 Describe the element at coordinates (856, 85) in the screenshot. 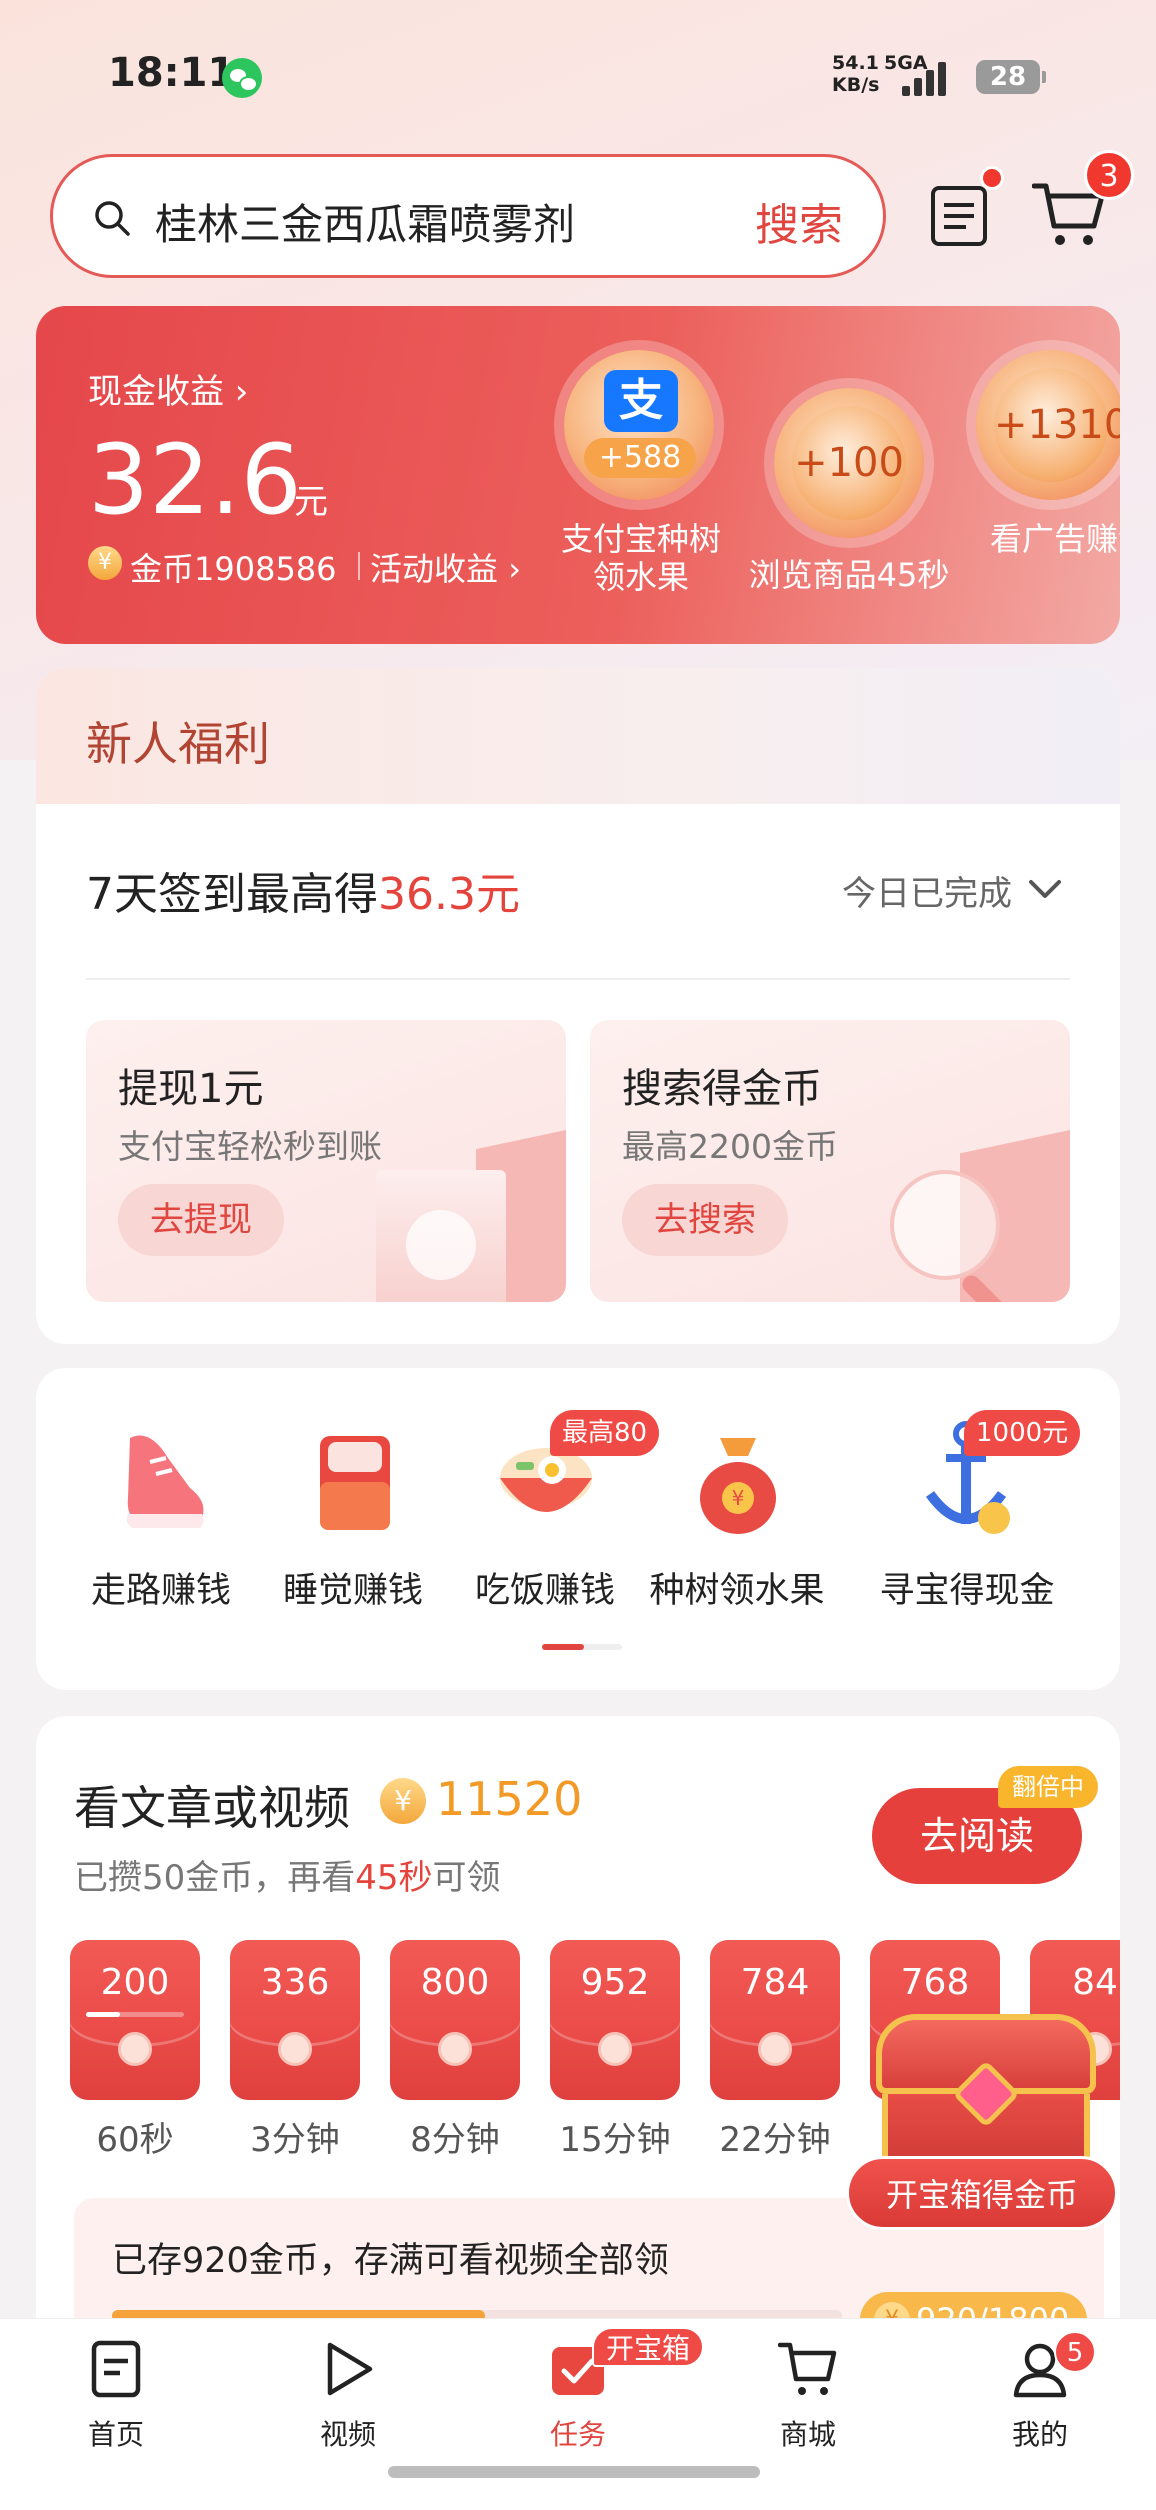

I see `net-speed-unit: KB/s` at that location.